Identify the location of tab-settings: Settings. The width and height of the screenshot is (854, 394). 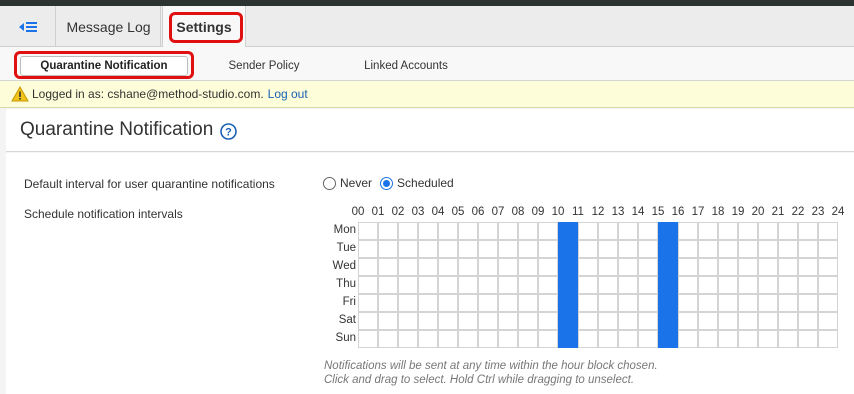
(204, 27).